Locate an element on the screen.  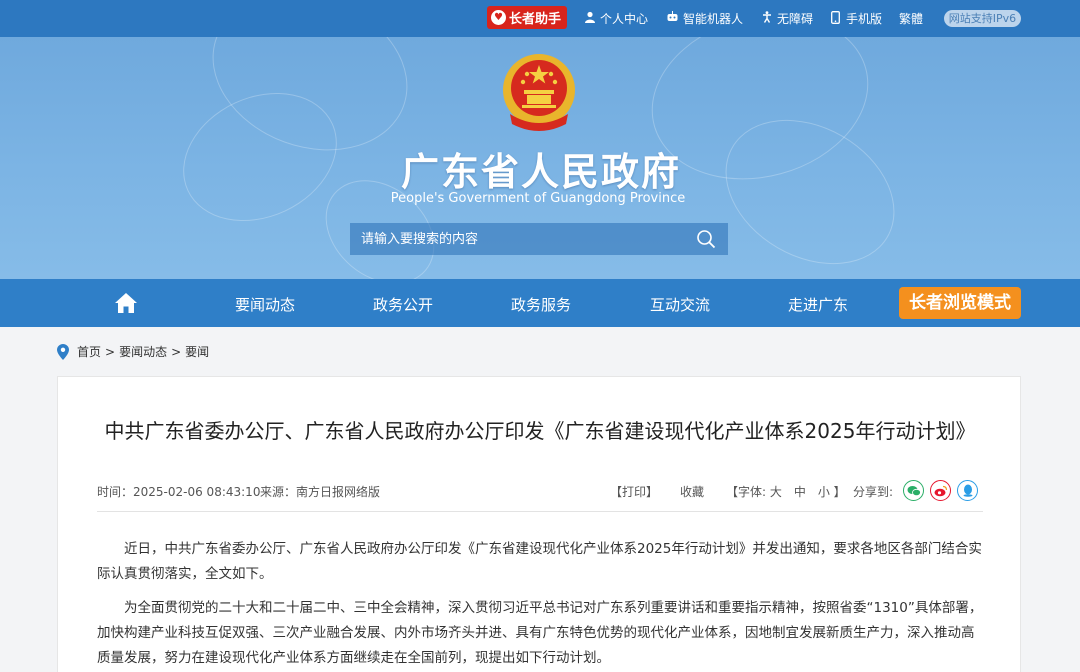
qq-icon is located at coordinates (967, 490).